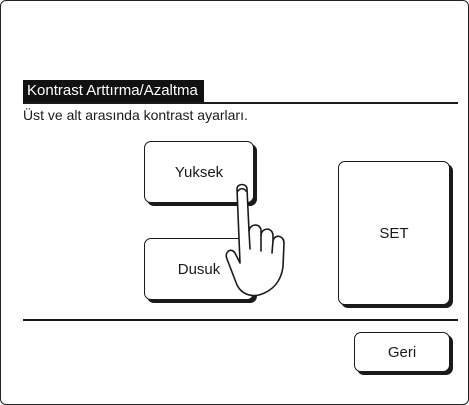 The image size is (469, 405). I want to click on contrast-low-button: Dusuk, so click(199, 269).